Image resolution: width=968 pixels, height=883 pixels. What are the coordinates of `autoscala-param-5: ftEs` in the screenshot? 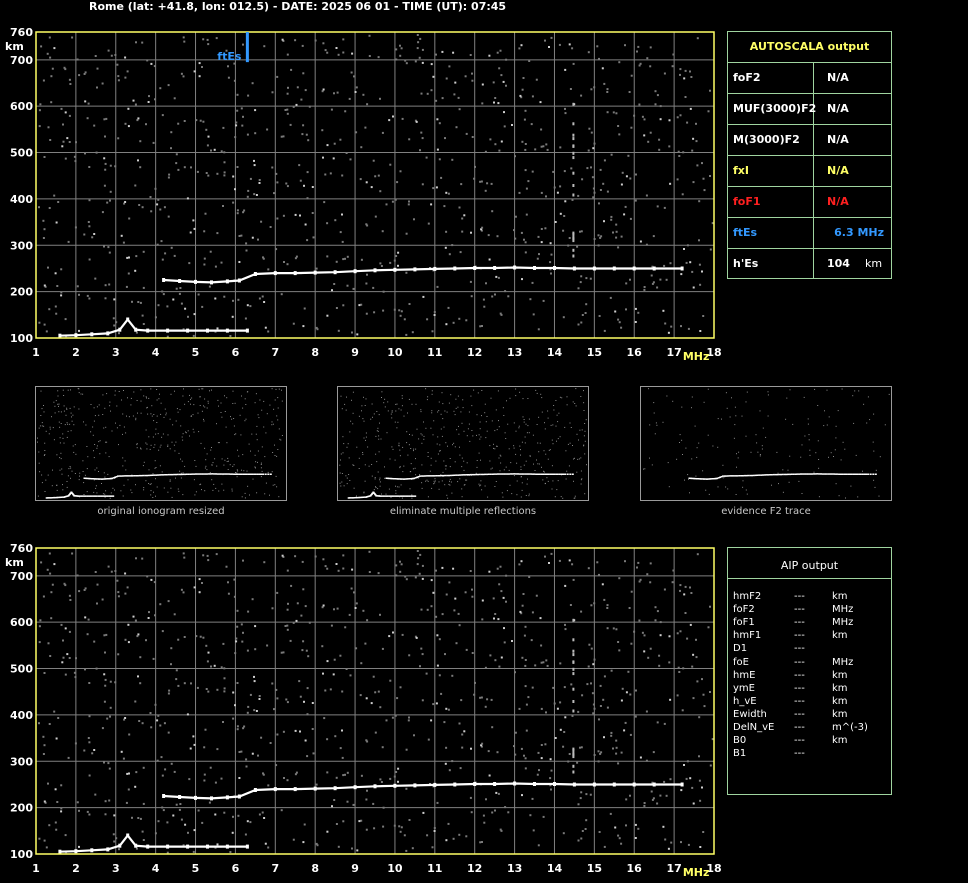 It's located at (745, 232).